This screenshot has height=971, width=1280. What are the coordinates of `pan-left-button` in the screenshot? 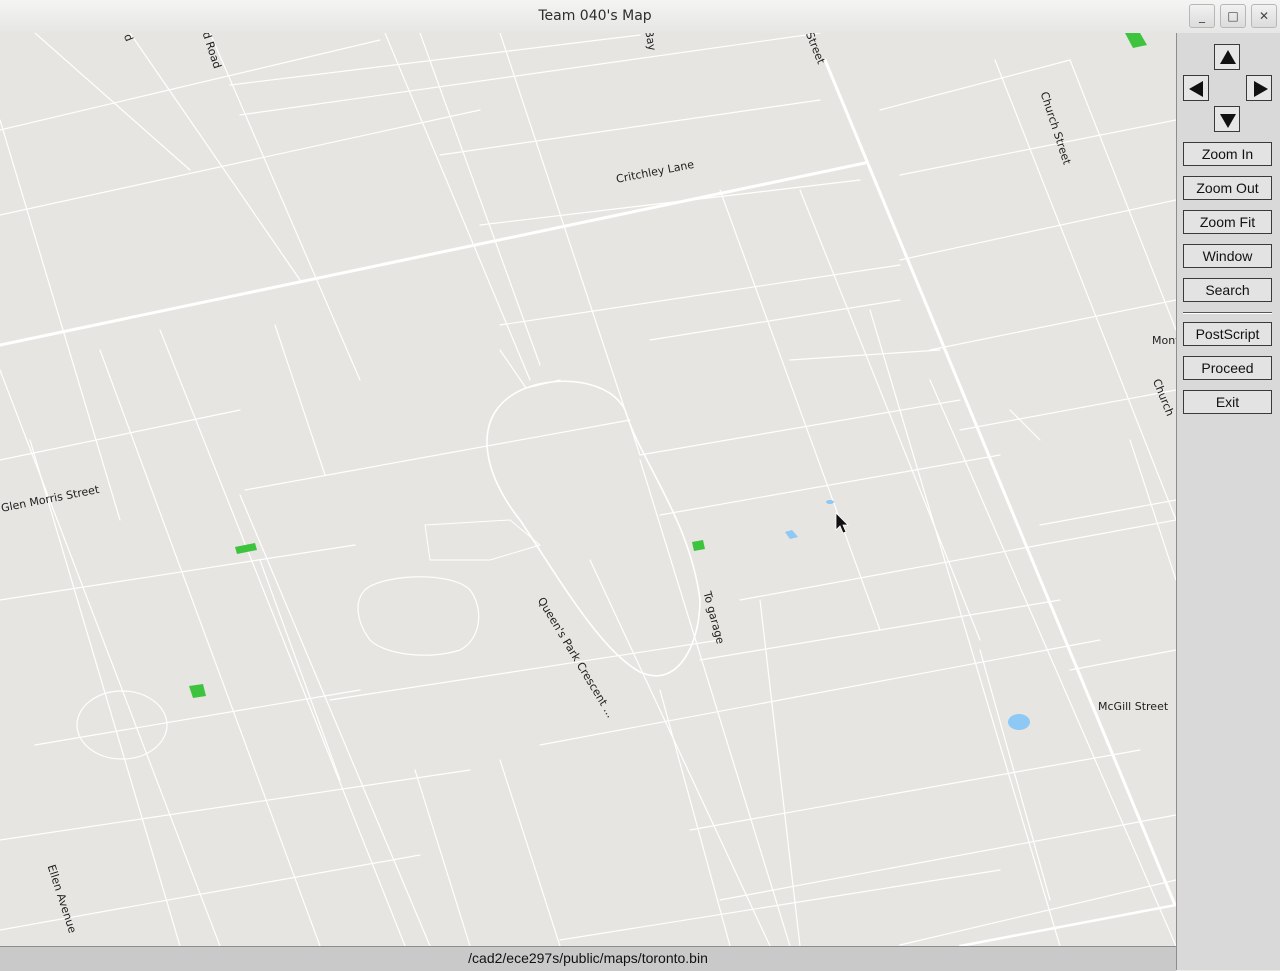 It's located at (1196, 88).